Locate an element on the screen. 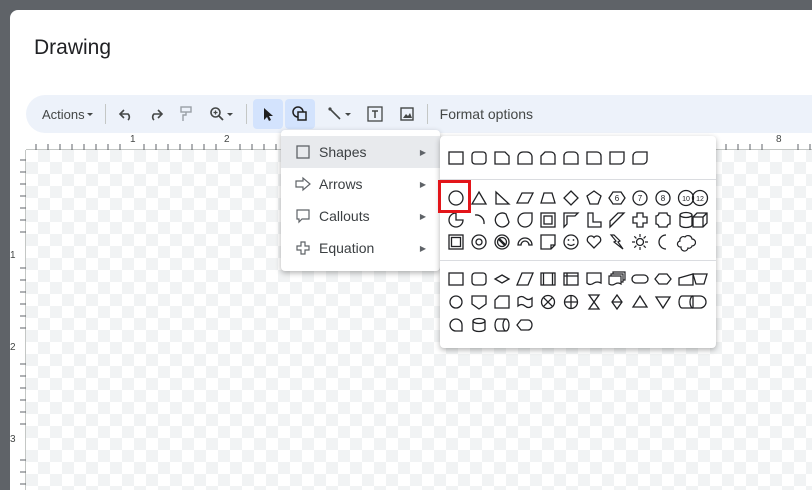 The image size is (812, 490). svg-text: 12 is located at coordinates (700, 199).